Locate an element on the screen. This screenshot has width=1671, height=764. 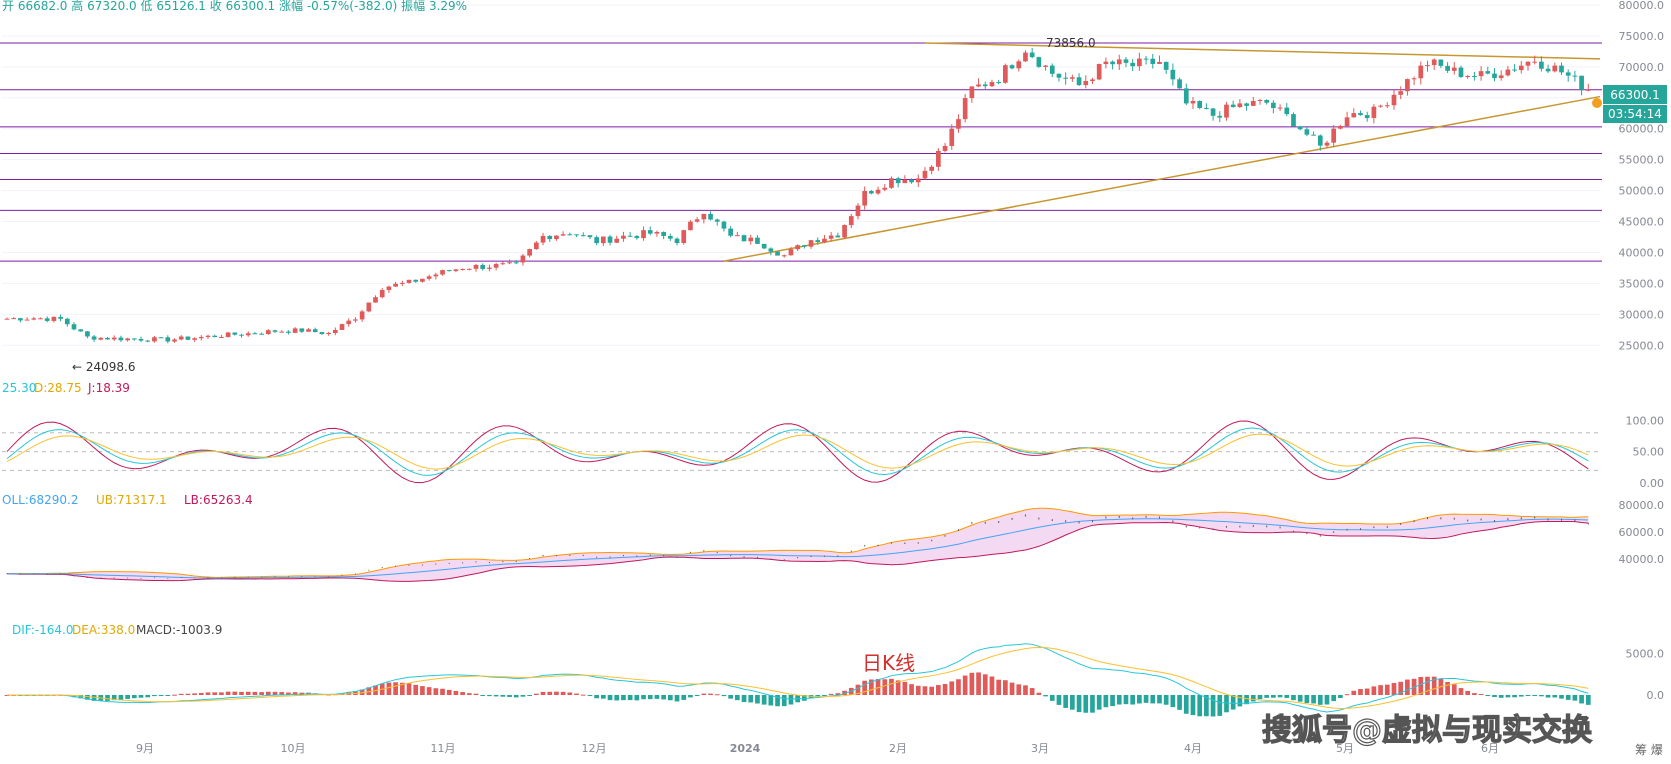
trend-line is located at coordinates (1162, 178).